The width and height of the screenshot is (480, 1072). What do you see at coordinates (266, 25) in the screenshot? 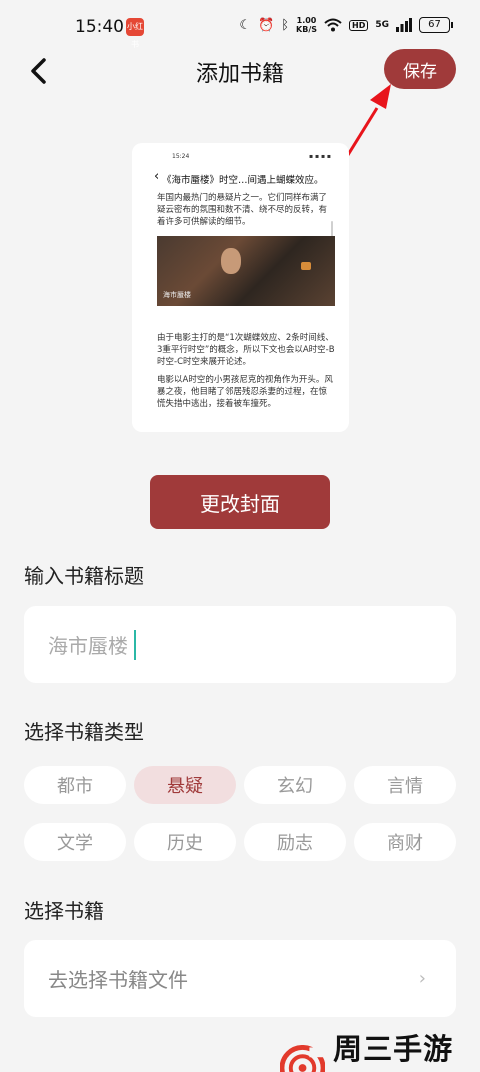
I see `alarm-icon: ⏰` at bounding box center [266, 25].